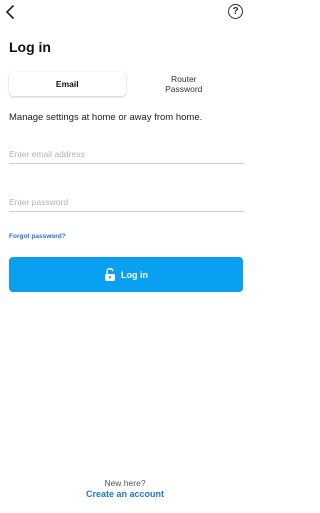  I want to click on email-field, so click(126, 154).